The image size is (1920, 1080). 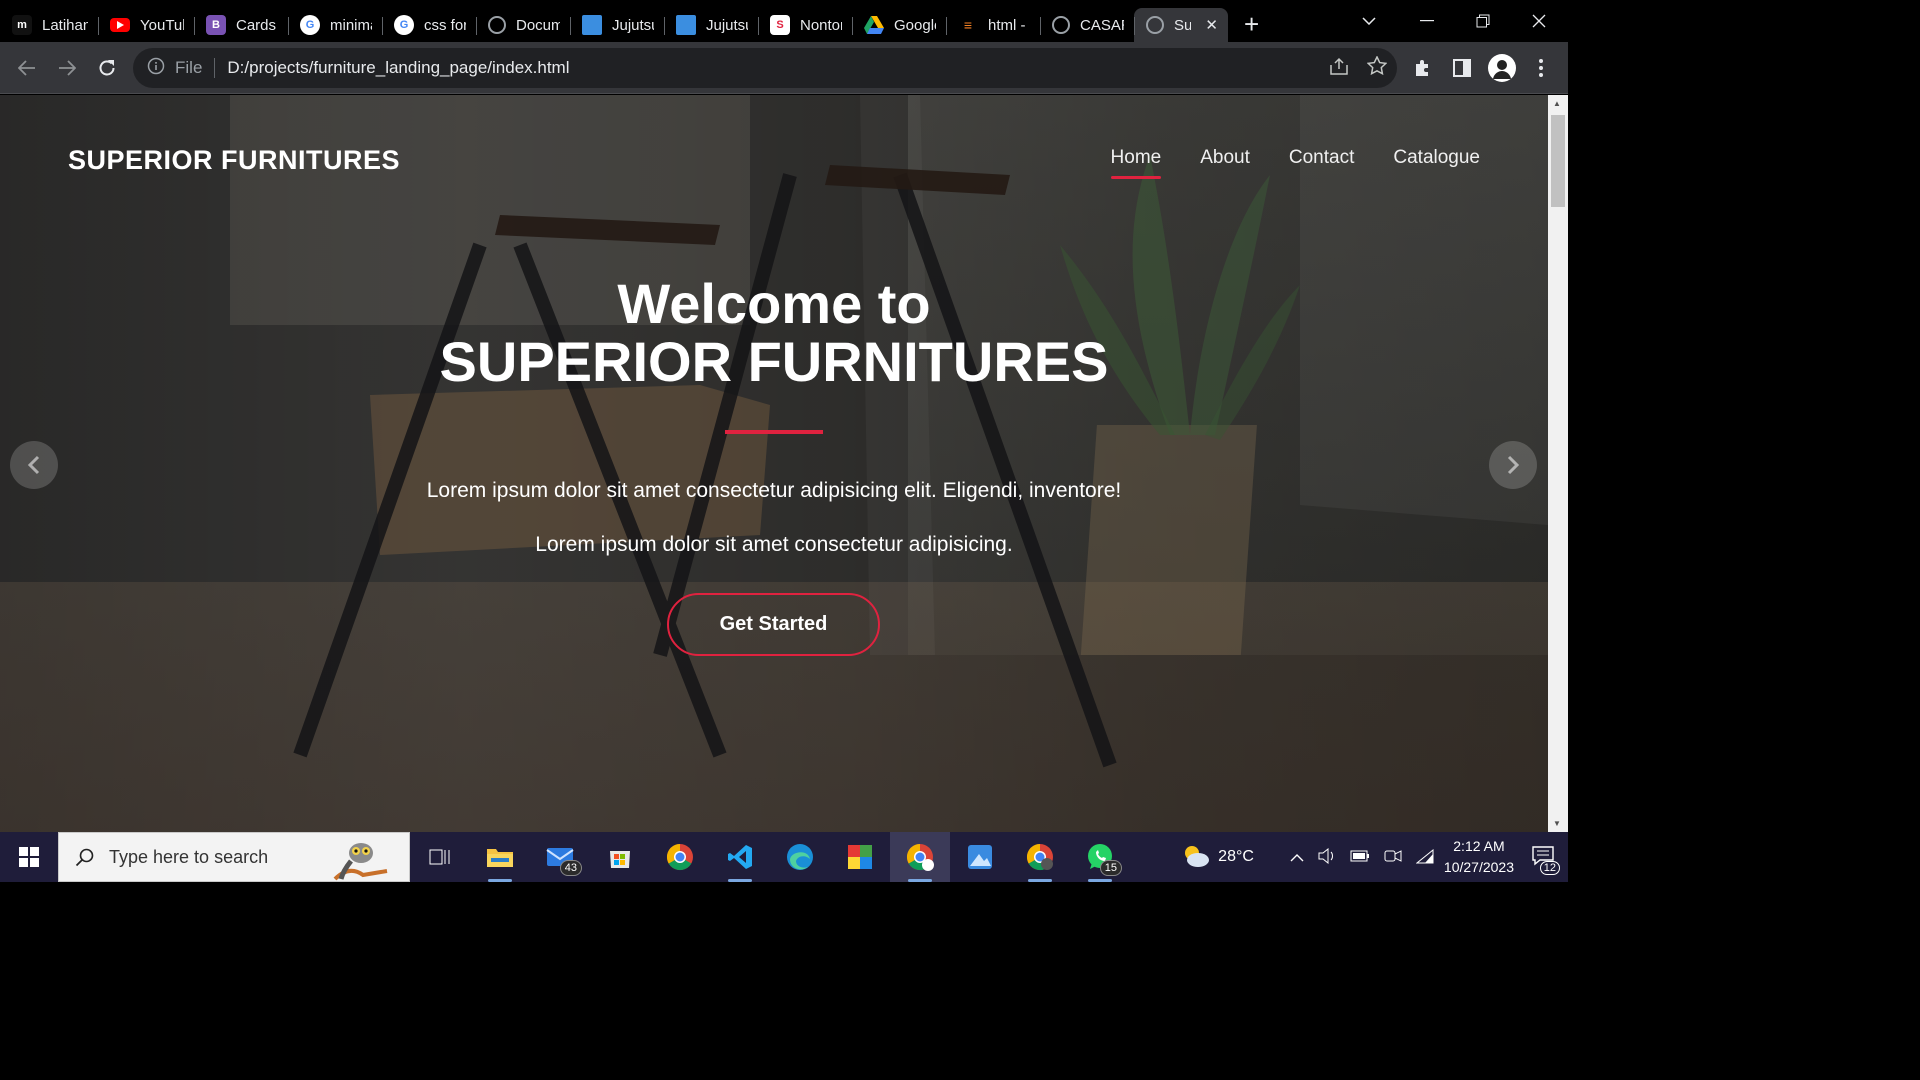 I want to click on tab-cards: B Cards -, so click(x=241, y=25).